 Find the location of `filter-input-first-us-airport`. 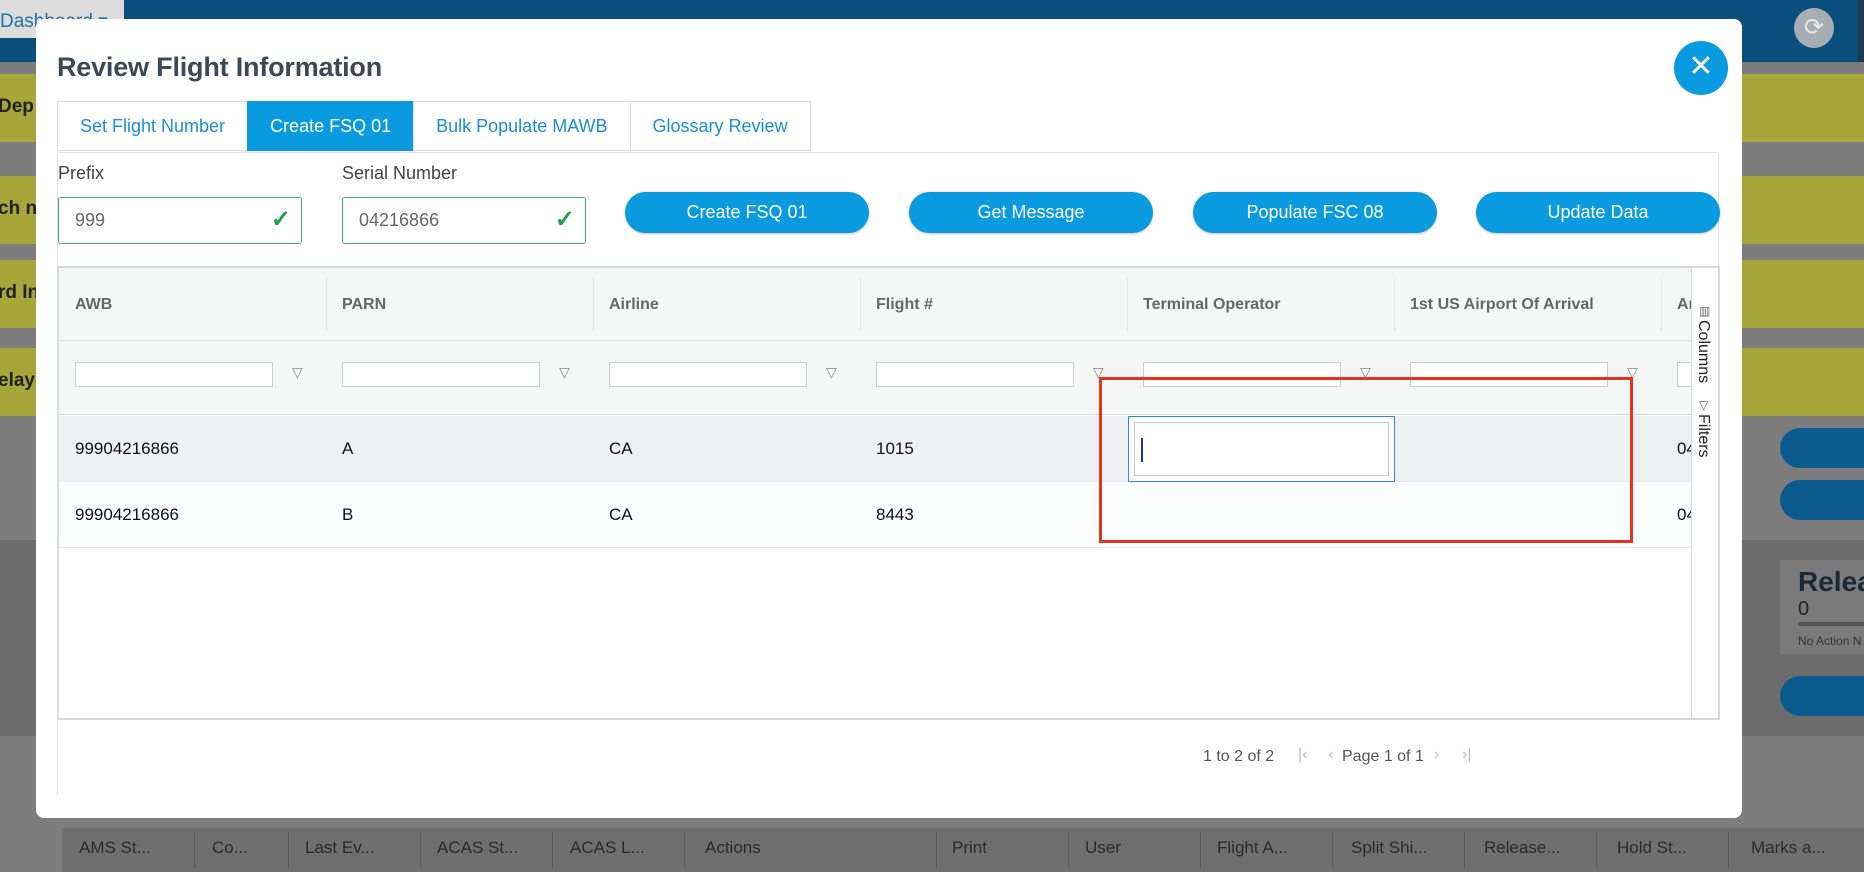

filter-input-first-us-airport is located at coordinates (1509, 374).